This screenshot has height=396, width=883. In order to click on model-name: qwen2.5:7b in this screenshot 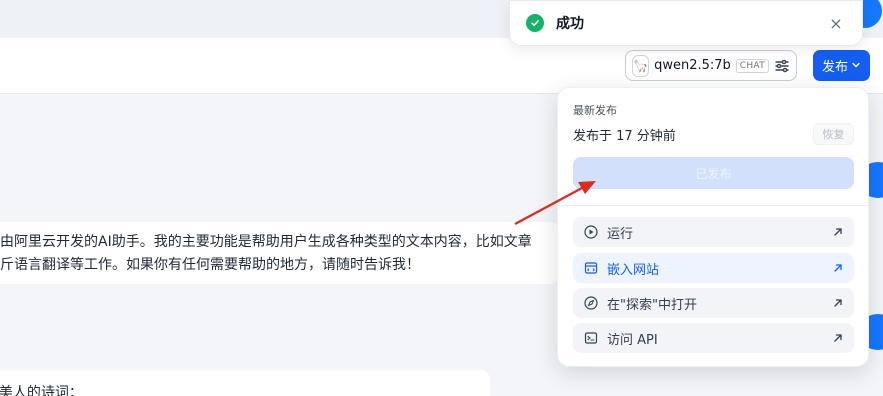, I will do `click(692, 65)`.